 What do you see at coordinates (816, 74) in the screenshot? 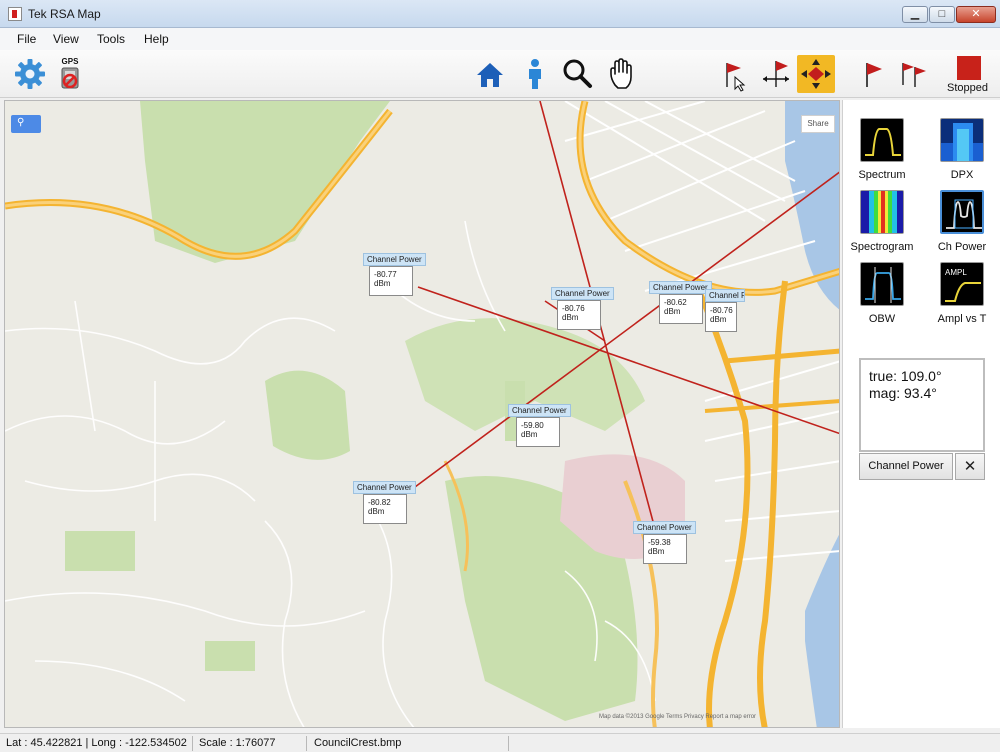
I see `move-arrows-icon` at bounding box center [816, 74].